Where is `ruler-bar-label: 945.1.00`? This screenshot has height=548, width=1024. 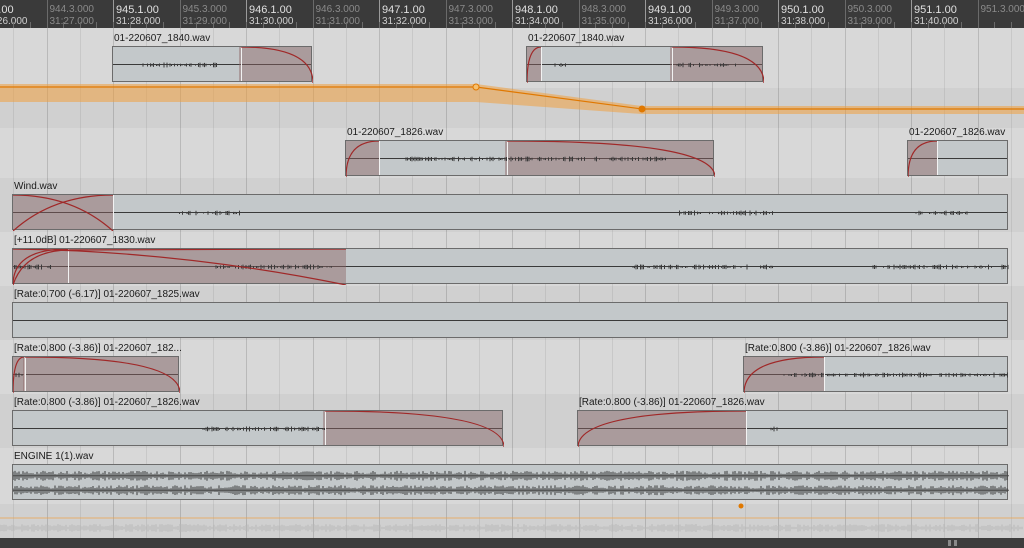
ruler-bar-label: 945.1.00 is located at coordinates (137, 10).